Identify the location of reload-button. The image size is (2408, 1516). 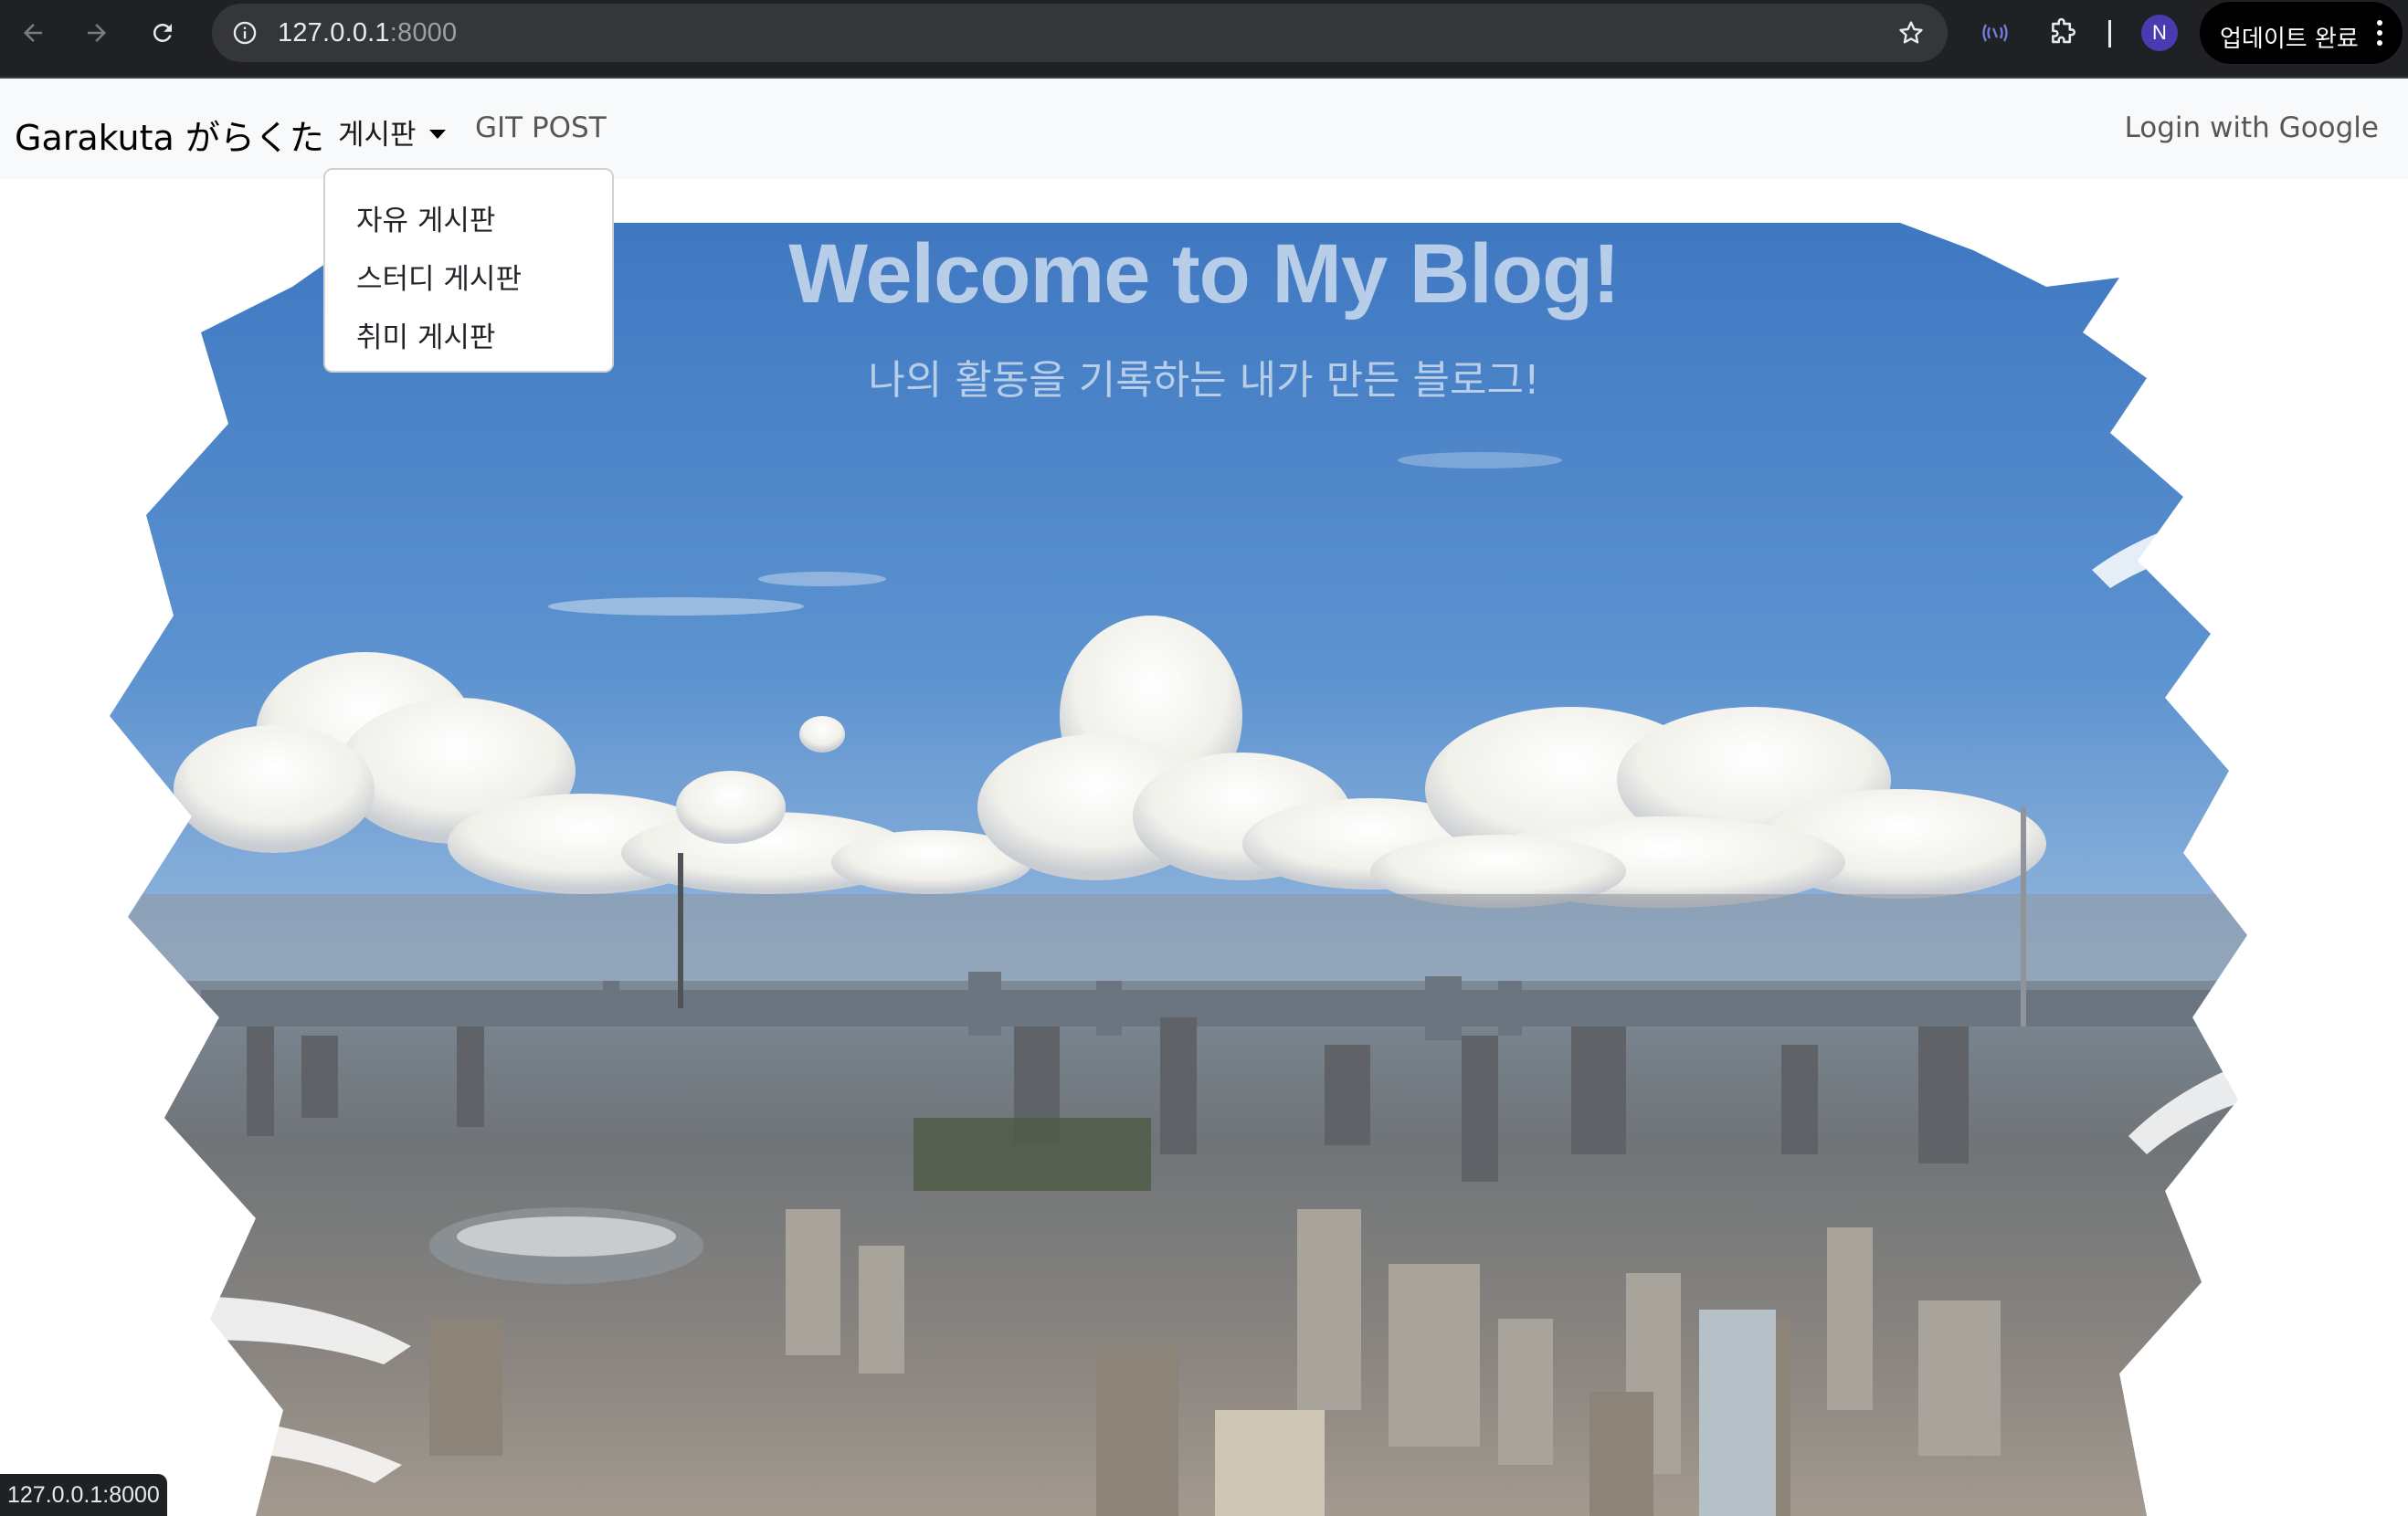
(163, 33).